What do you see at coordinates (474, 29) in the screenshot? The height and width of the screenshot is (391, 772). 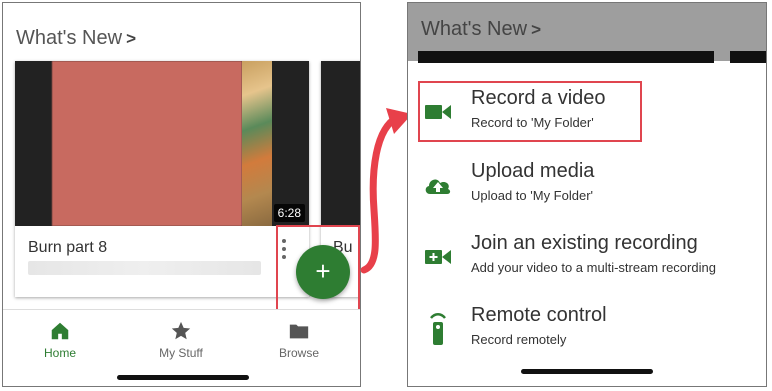 I see `whats-new-title-dimmed: What's New` at bounding box center [474, 29].